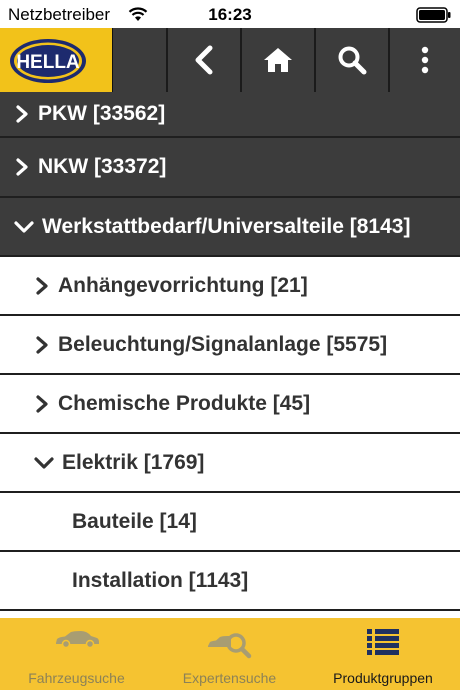 This screenshot has height=690, width=460. What do you see at coordinates (229, 646) in the screenshot?
I see `expert-search-icon` at bounding box center [229, 646].